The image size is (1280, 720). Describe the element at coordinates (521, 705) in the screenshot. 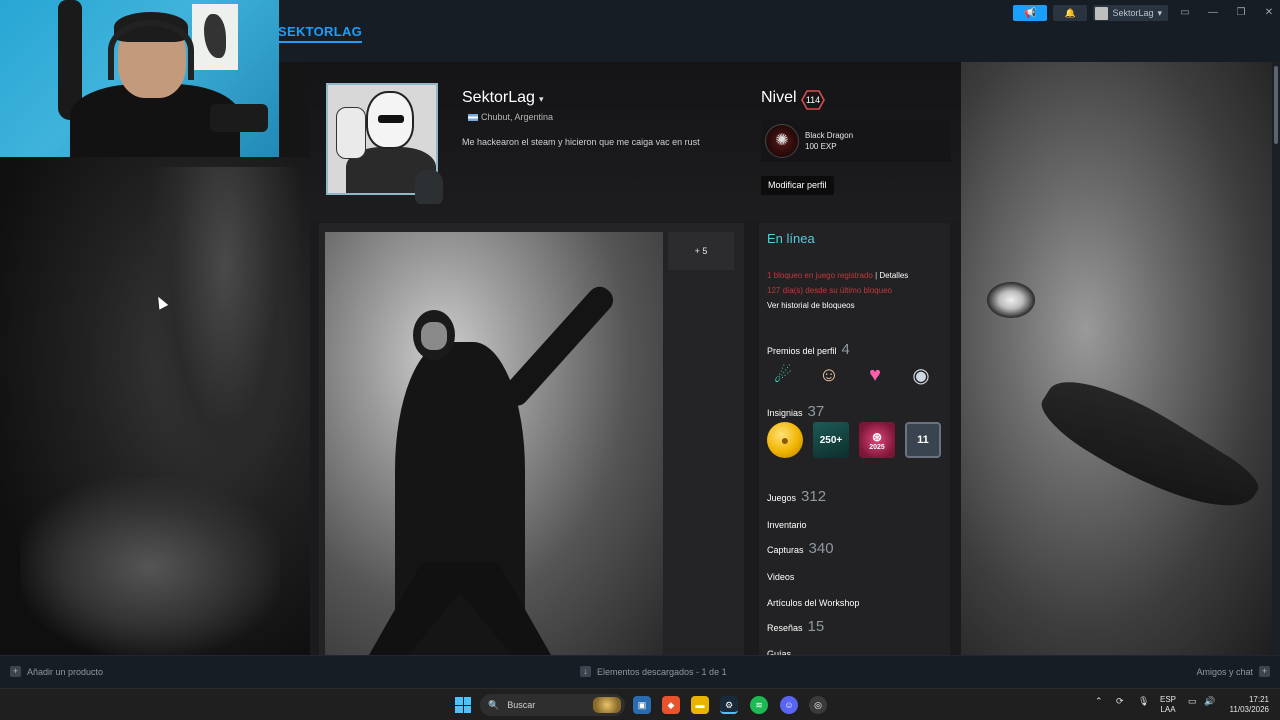

I see `search-label: Buscar` at that location.